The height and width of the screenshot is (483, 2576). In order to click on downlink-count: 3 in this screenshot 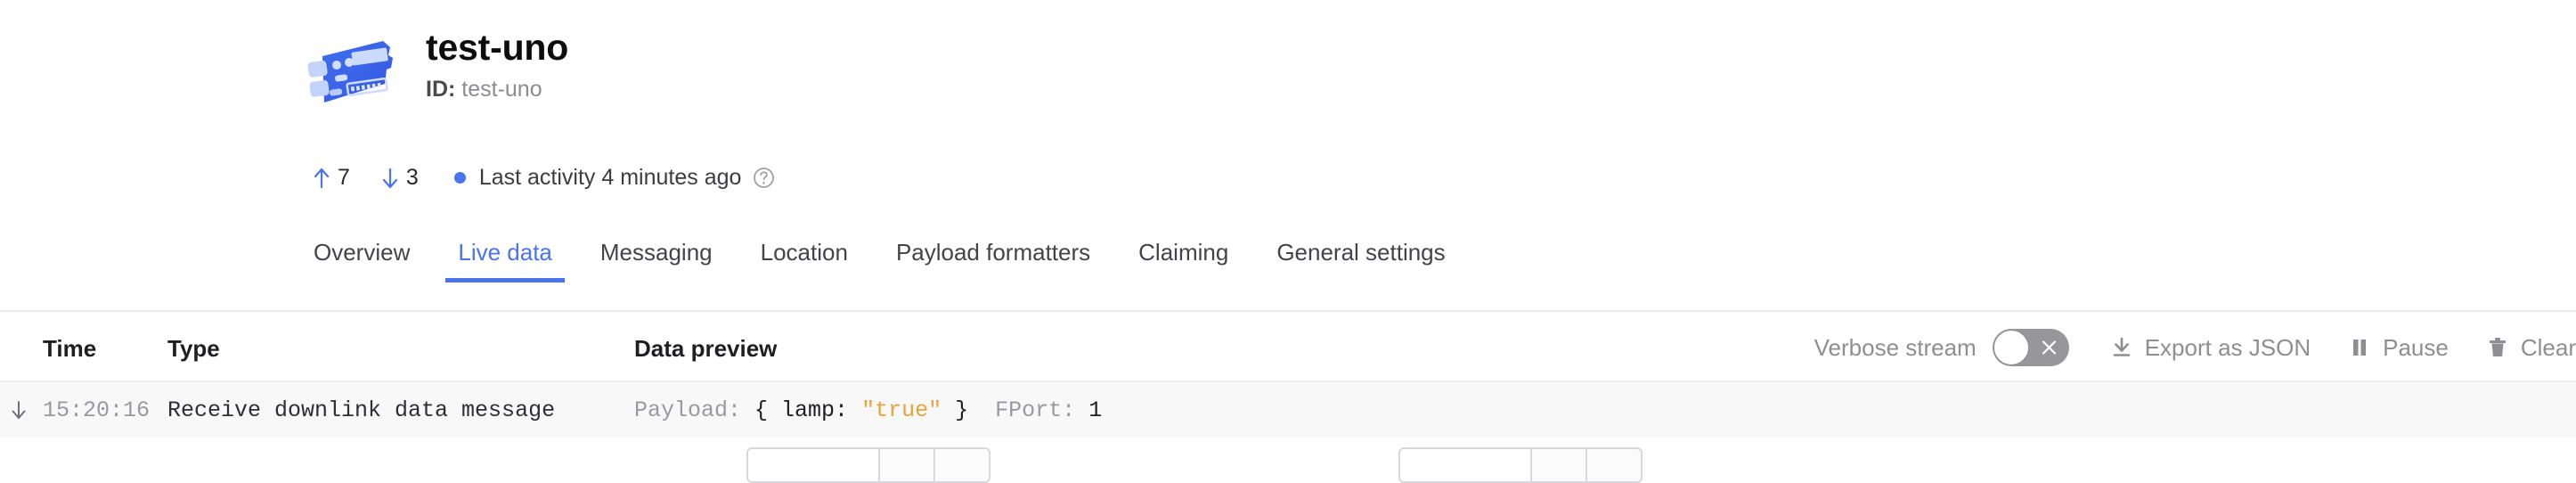, I will do `click(400, 178)`.